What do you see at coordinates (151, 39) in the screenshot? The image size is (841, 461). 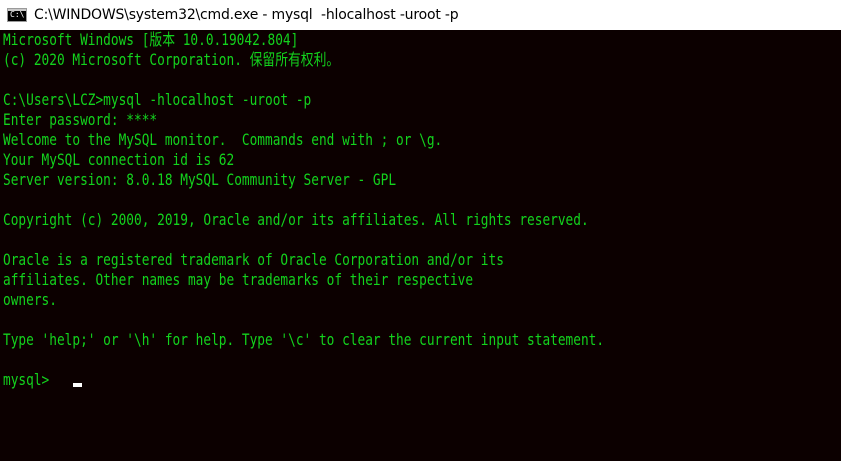 I see `console-line: Microsoft Windows [版本 10.0.19042.804]` at bounding box center [151, 39].